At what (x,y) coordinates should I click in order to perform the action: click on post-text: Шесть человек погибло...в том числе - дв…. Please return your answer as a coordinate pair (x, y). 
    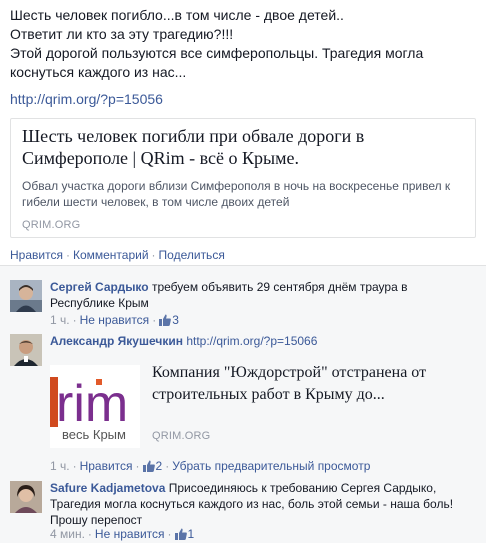
    Looking at the image, I should click on (245, 44).